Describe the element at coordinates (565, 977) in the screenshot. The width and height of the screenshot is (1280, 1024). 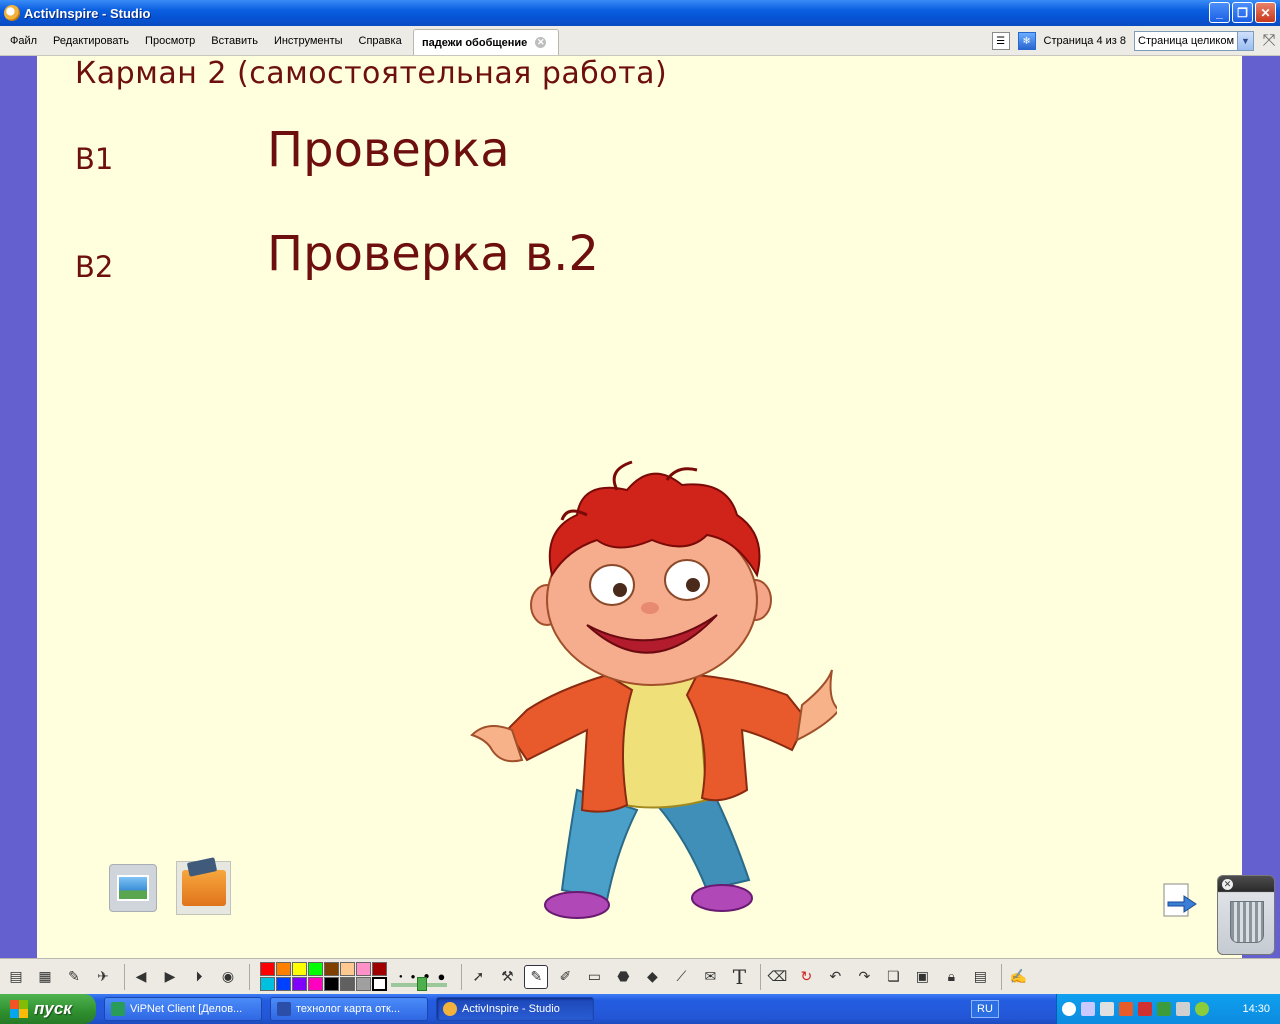
I see `highlighter-icon: ✐` at that location.